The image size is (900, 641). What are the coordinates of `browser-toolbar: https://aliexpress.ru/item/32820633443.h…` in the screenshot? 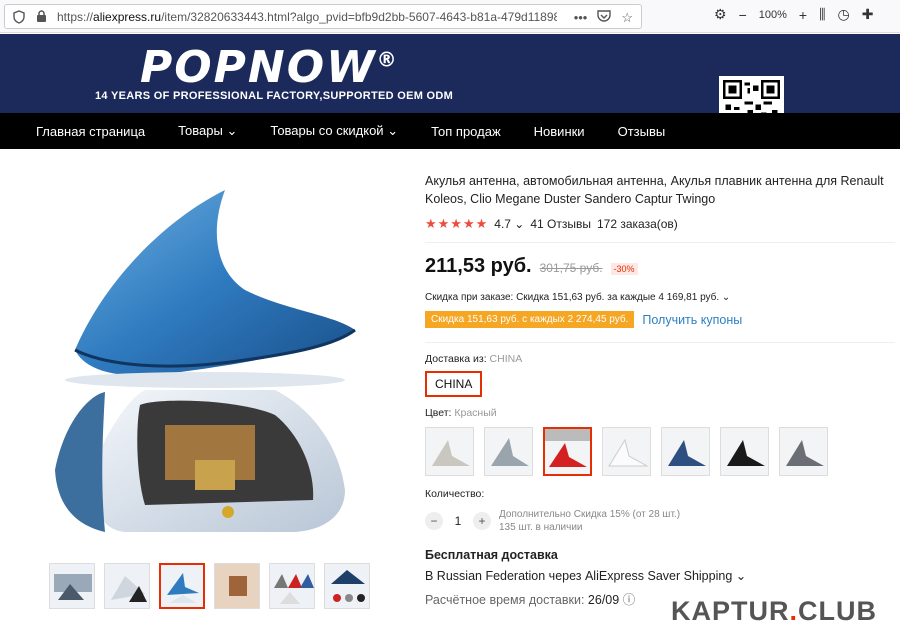 It's located at (450, 16).